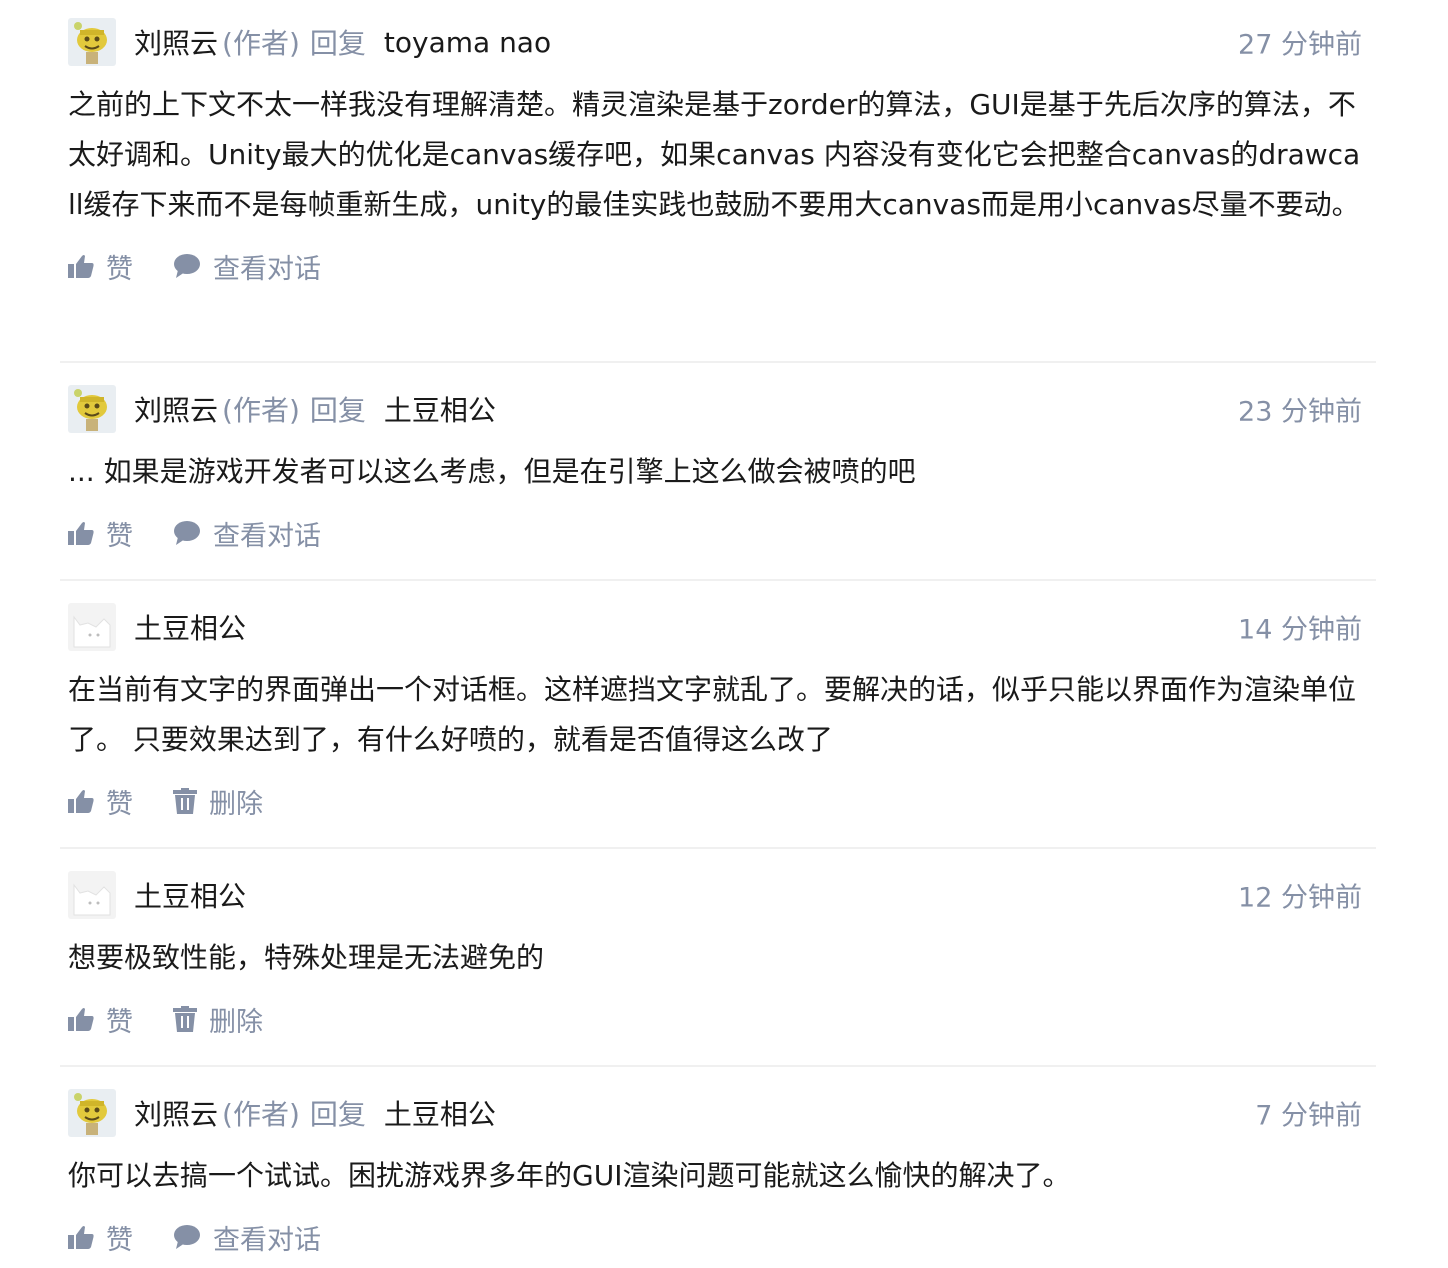  What do you see at coordinates (569, 1175) in the screenshot?
I see `comment-text: 你可以去搞一个试试。困扰游戏界多年的GUI渲染问题可能就这么愉快的解决了。` at bounding box center [569, 1175].